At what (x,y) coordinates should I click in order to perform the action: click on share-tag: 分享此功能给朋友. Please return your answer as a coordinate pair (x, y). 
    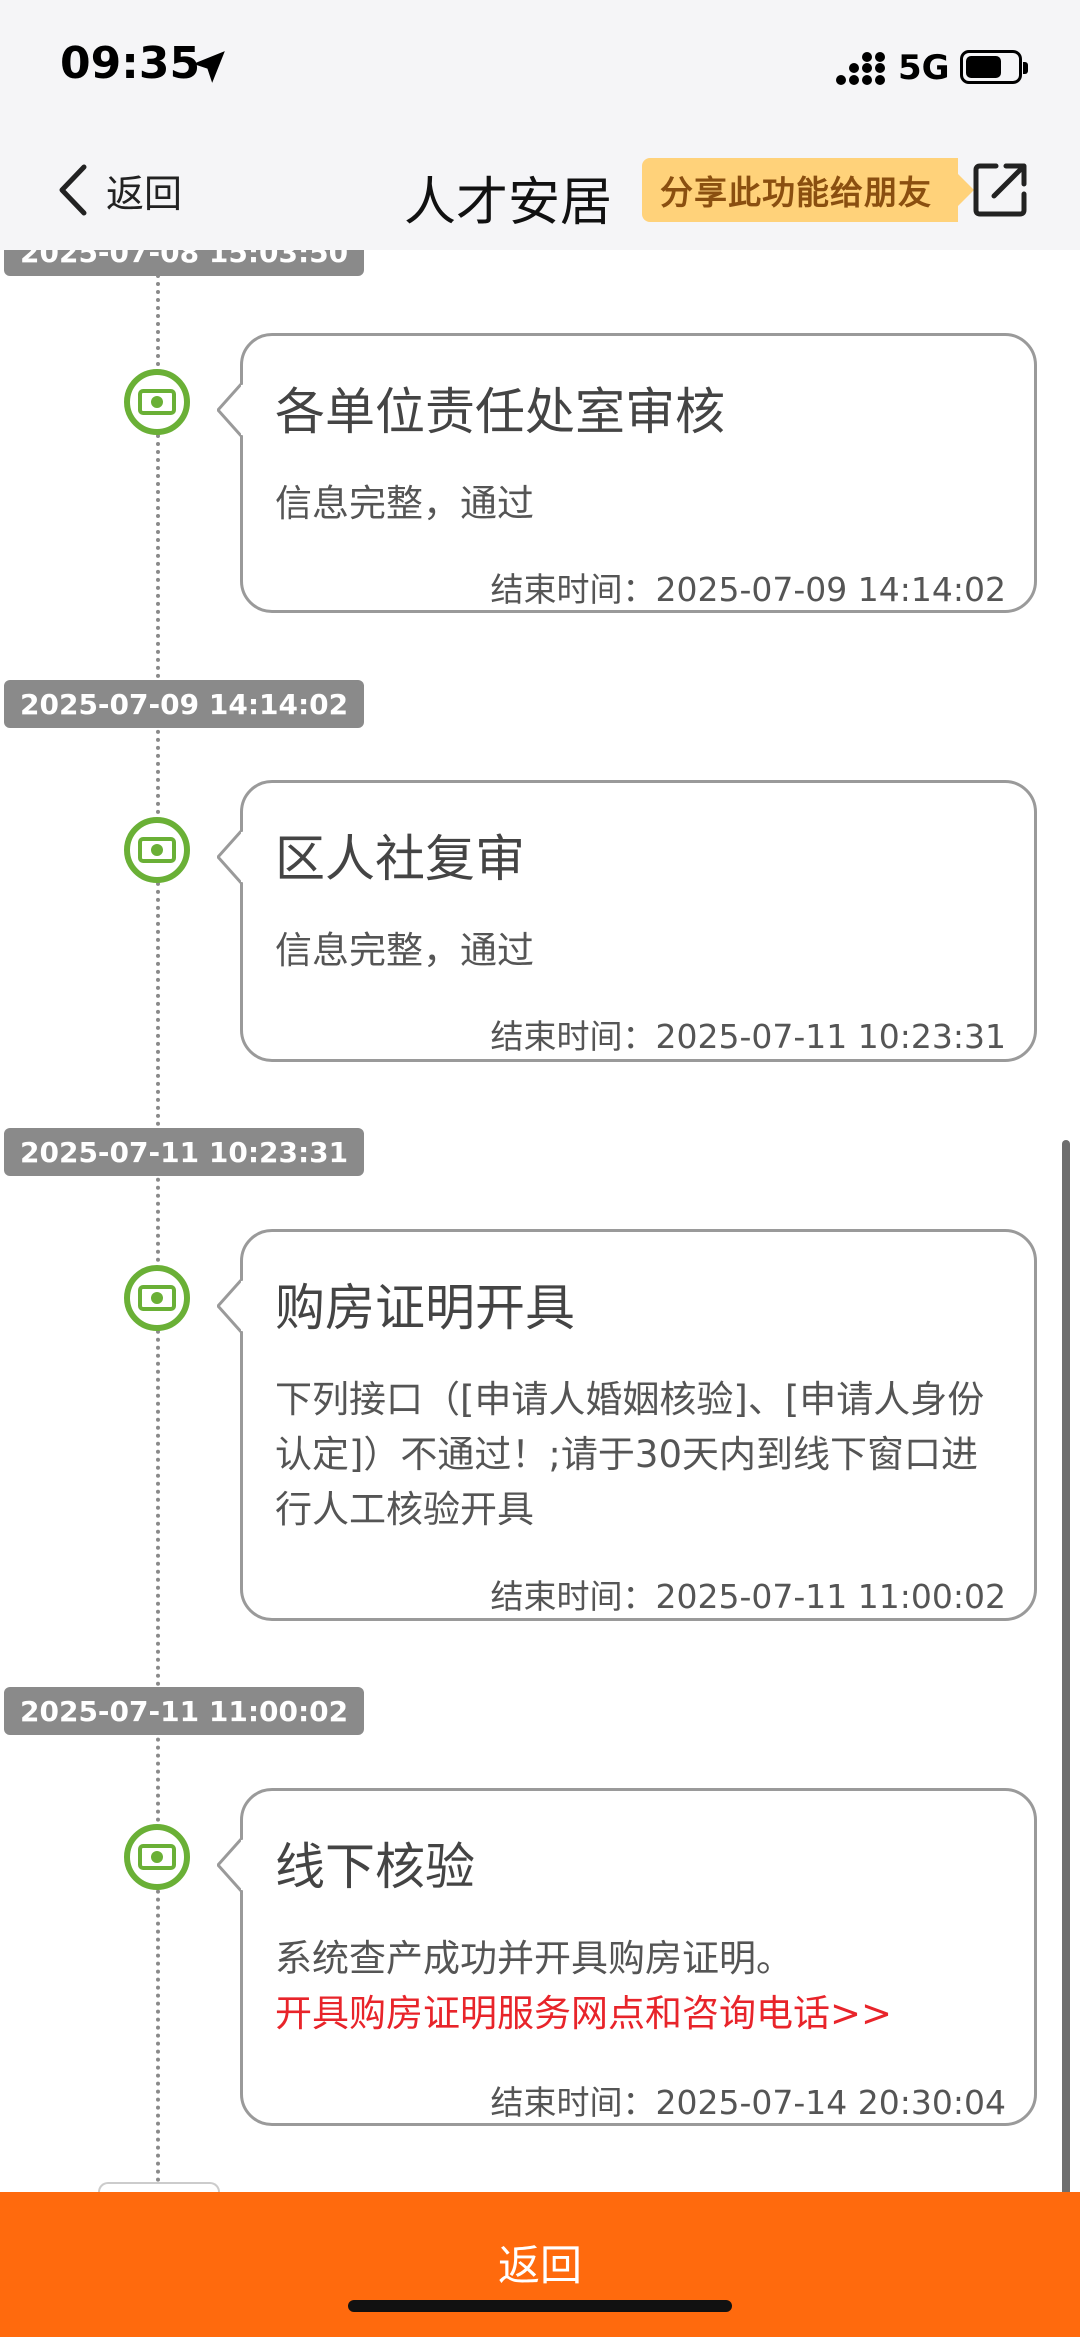
    Looking at the image, I should click on (808, 190).